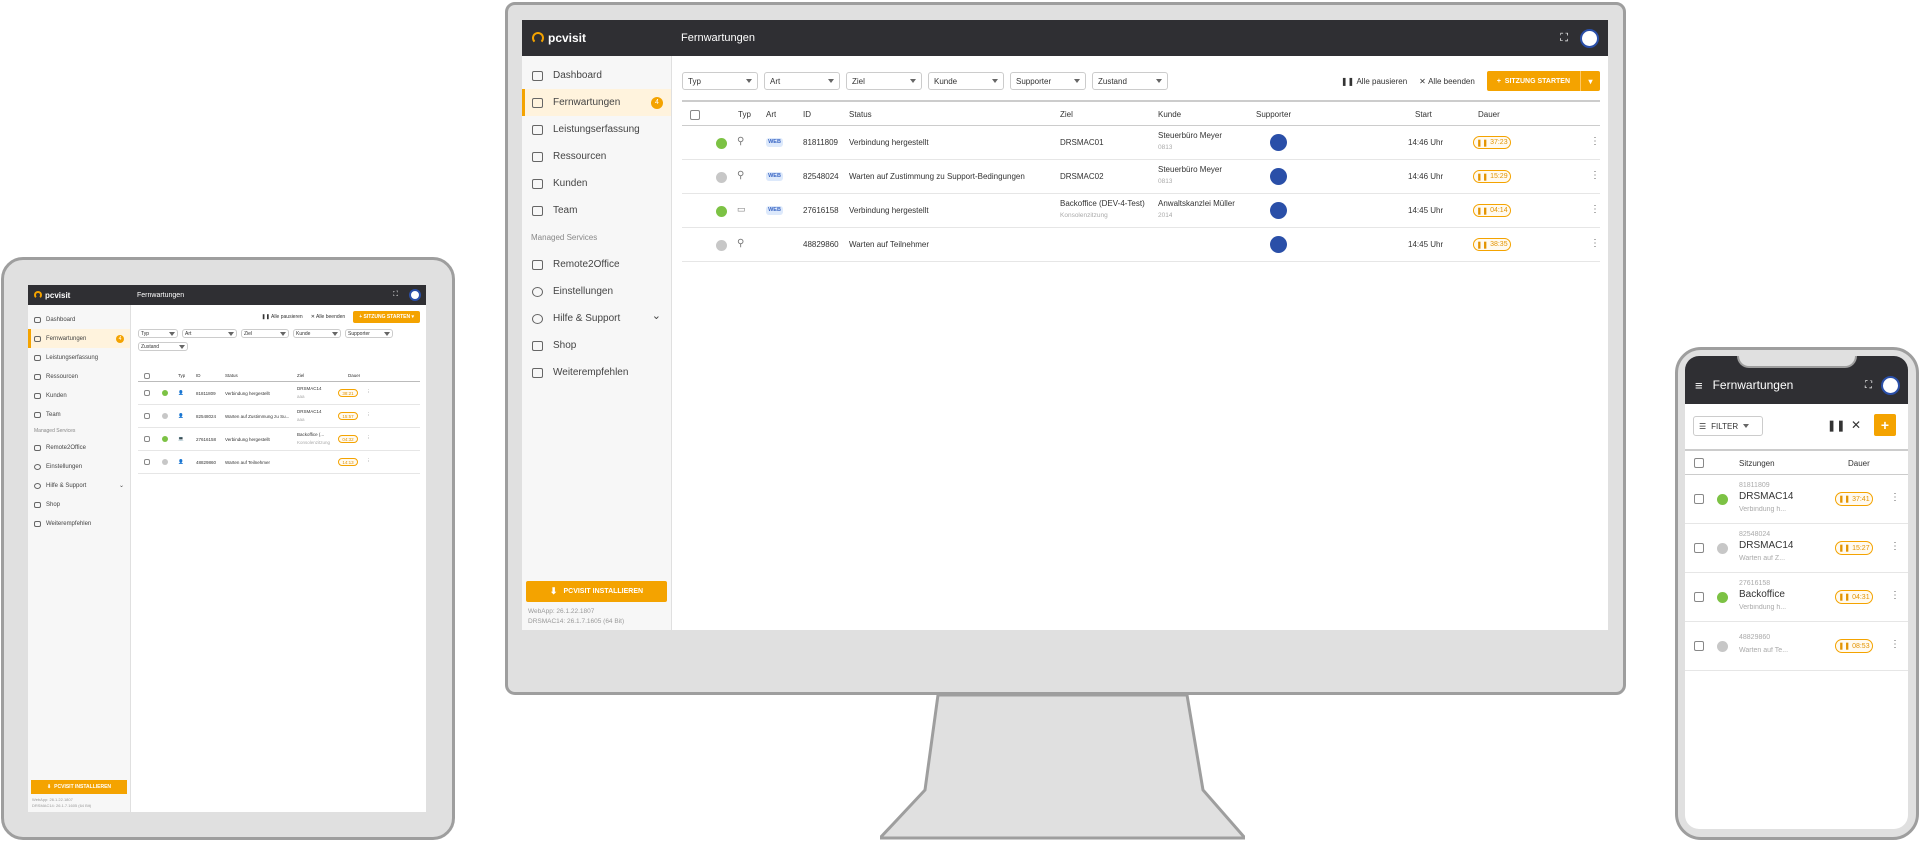  Describe the element at coordinates (1885, 425) in the screenshot. I see `start-session-button: +` at that location.